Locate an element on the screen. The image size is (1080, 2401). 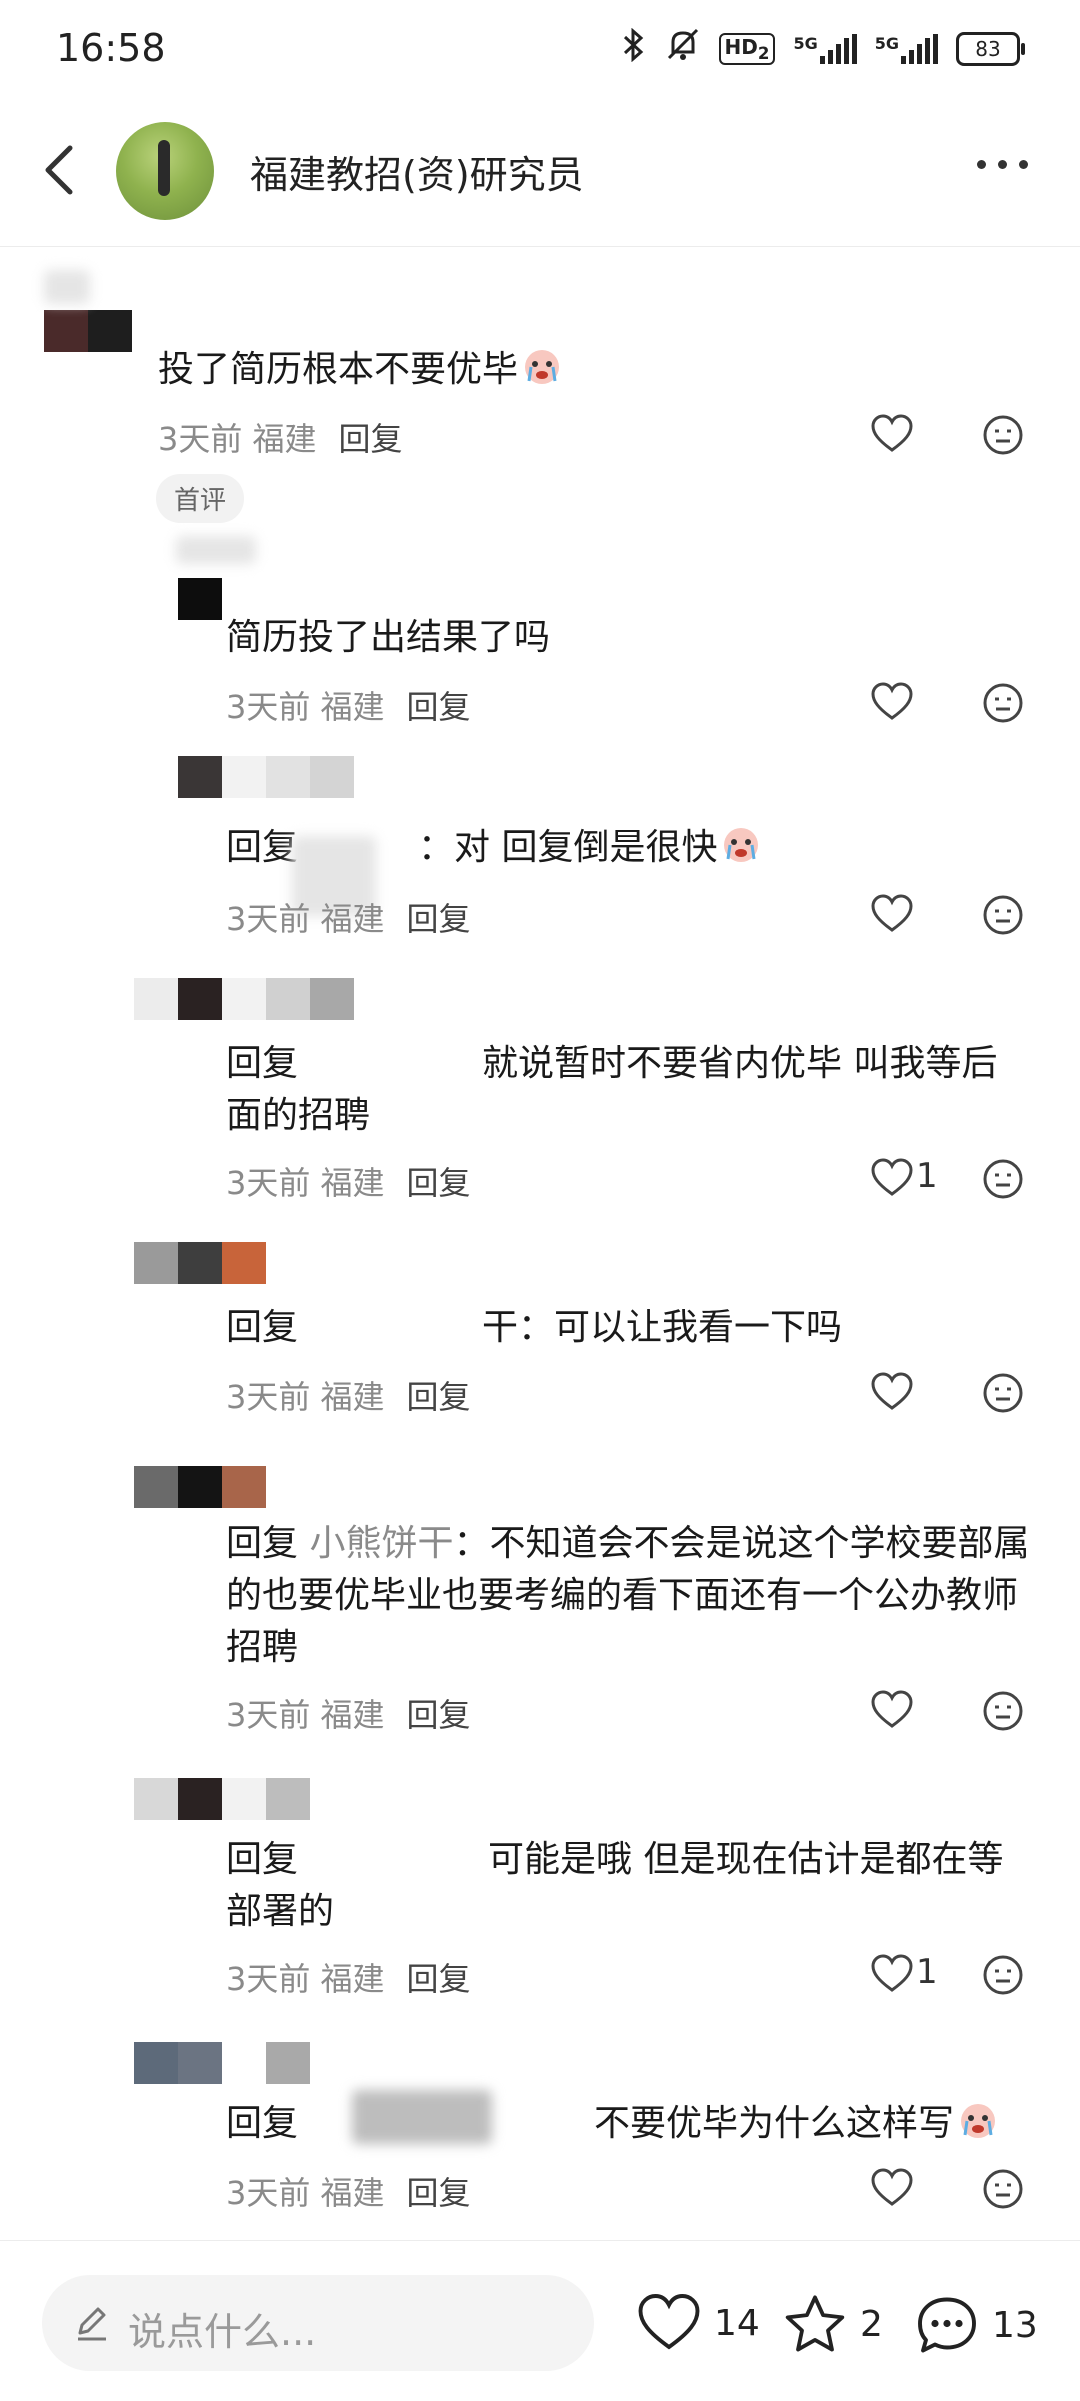
signal-icon-1: 5G is located at coordinates (825, 48).